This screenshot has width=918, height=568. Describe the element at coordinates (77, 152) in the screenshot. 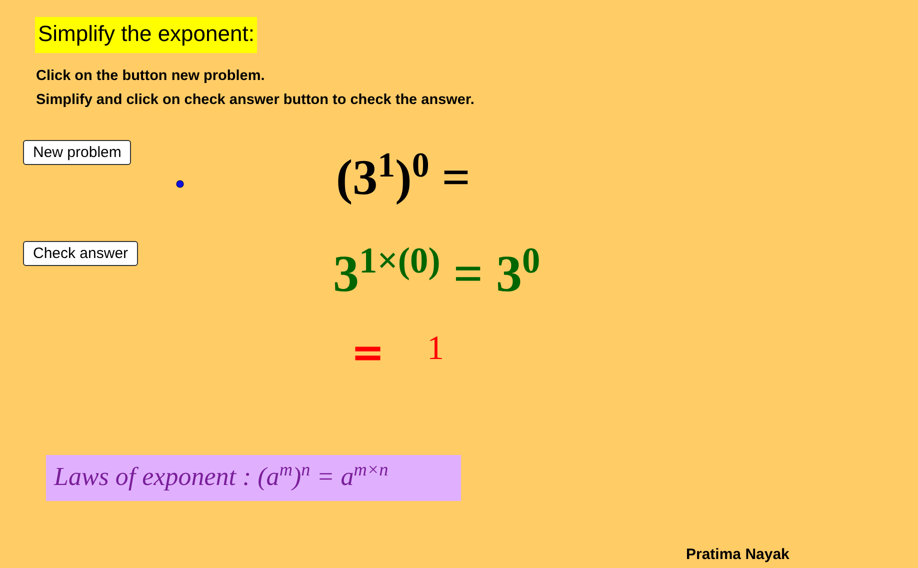

I see `new-problem-button: New problem` at that location.